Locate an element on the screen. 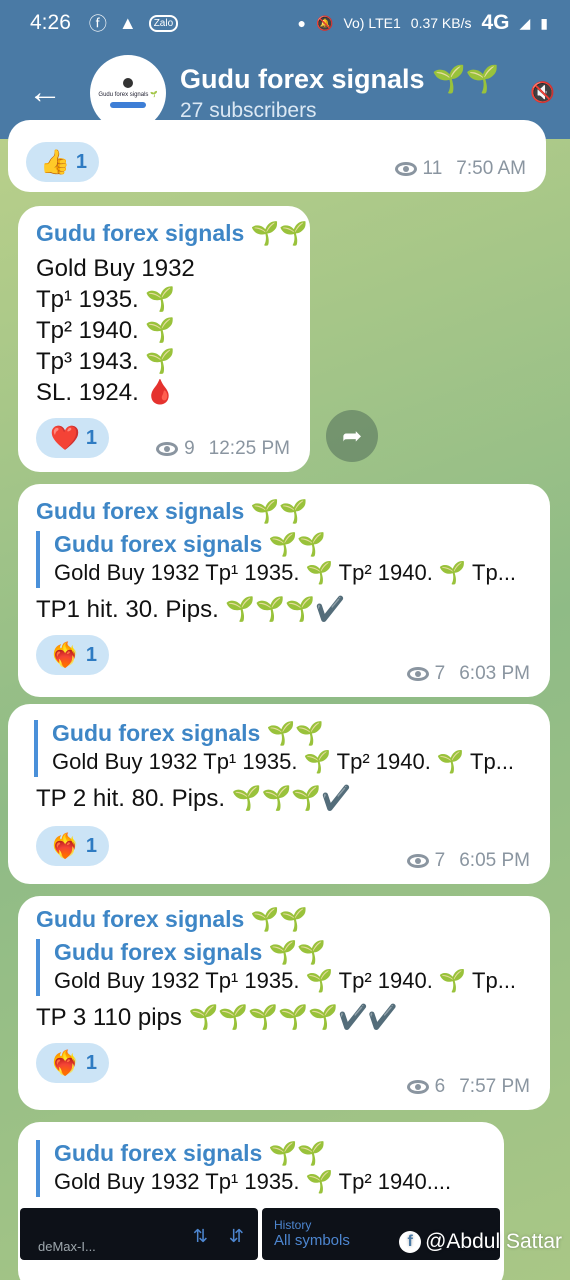  alert-icon: ▲ is located at coordinates (127, 22).